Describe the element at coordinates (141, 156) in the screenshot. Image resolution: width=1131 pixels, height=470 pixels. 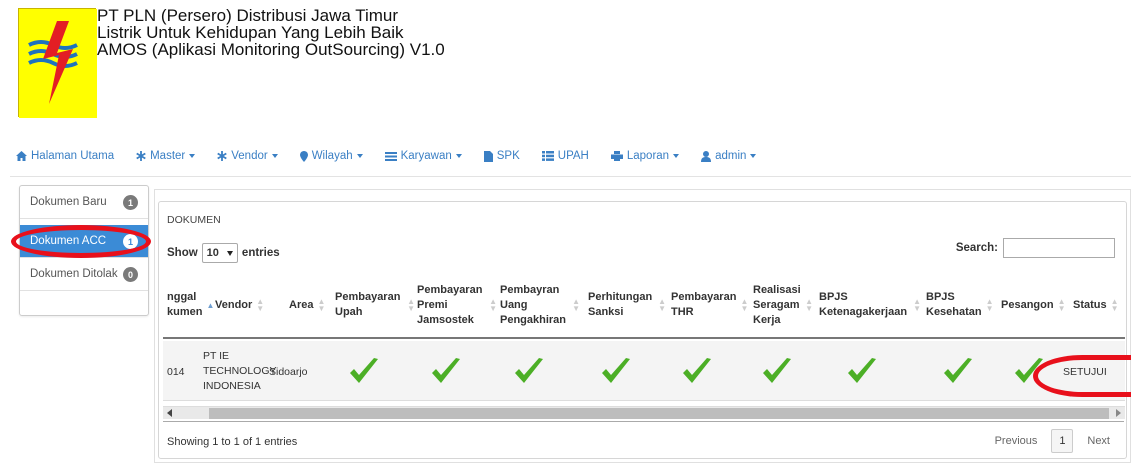
I see `asterisk-icon` at that location.